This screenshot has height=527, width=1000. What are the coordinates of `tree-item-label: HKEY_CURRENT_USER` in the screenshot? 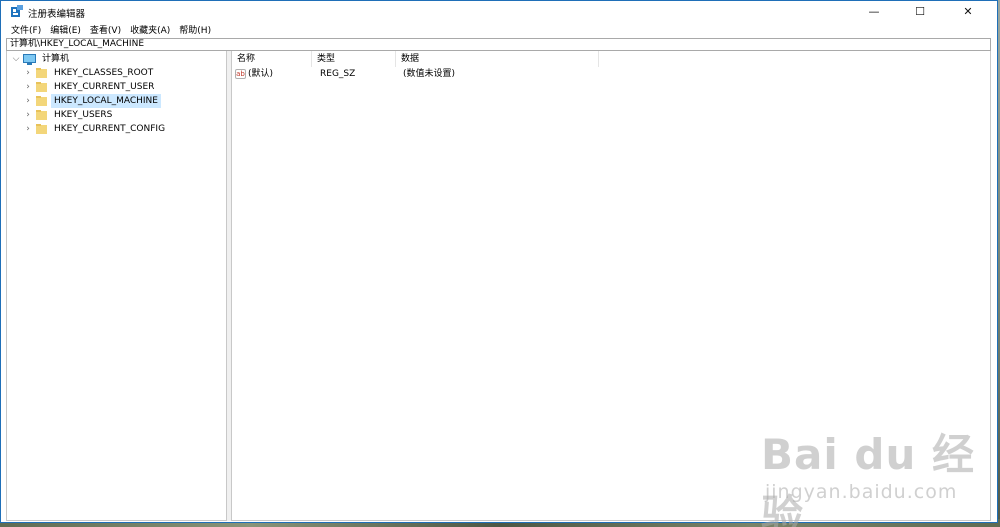 It's located at (104, 87).